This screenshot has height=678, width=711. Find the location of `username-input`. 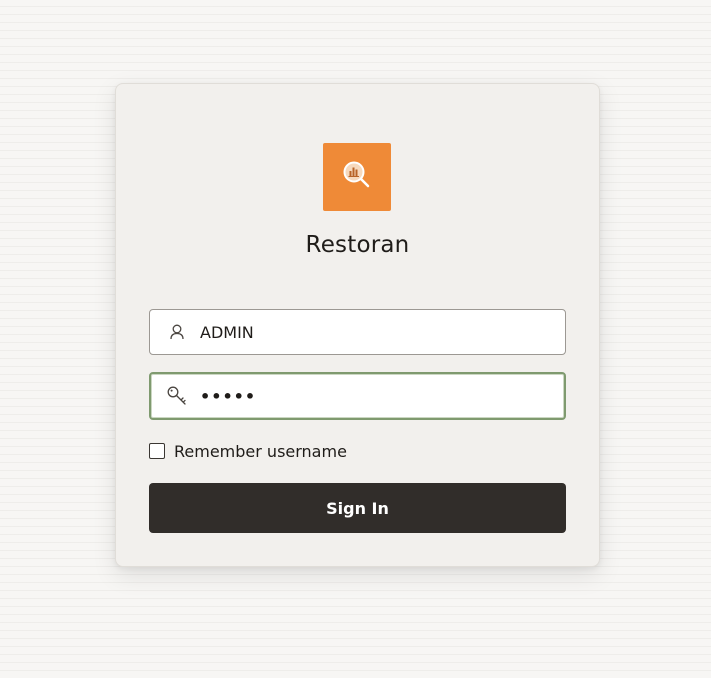

username-input is located at coordinates (370, 332).